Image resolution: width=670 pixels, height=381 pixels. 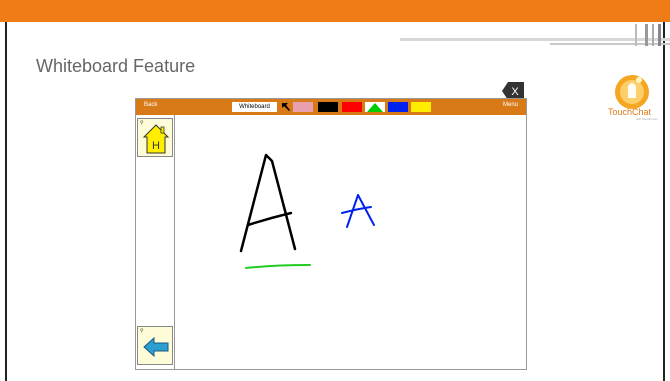 I want to click on arrow-left-icon, so click(x=156, y=347).